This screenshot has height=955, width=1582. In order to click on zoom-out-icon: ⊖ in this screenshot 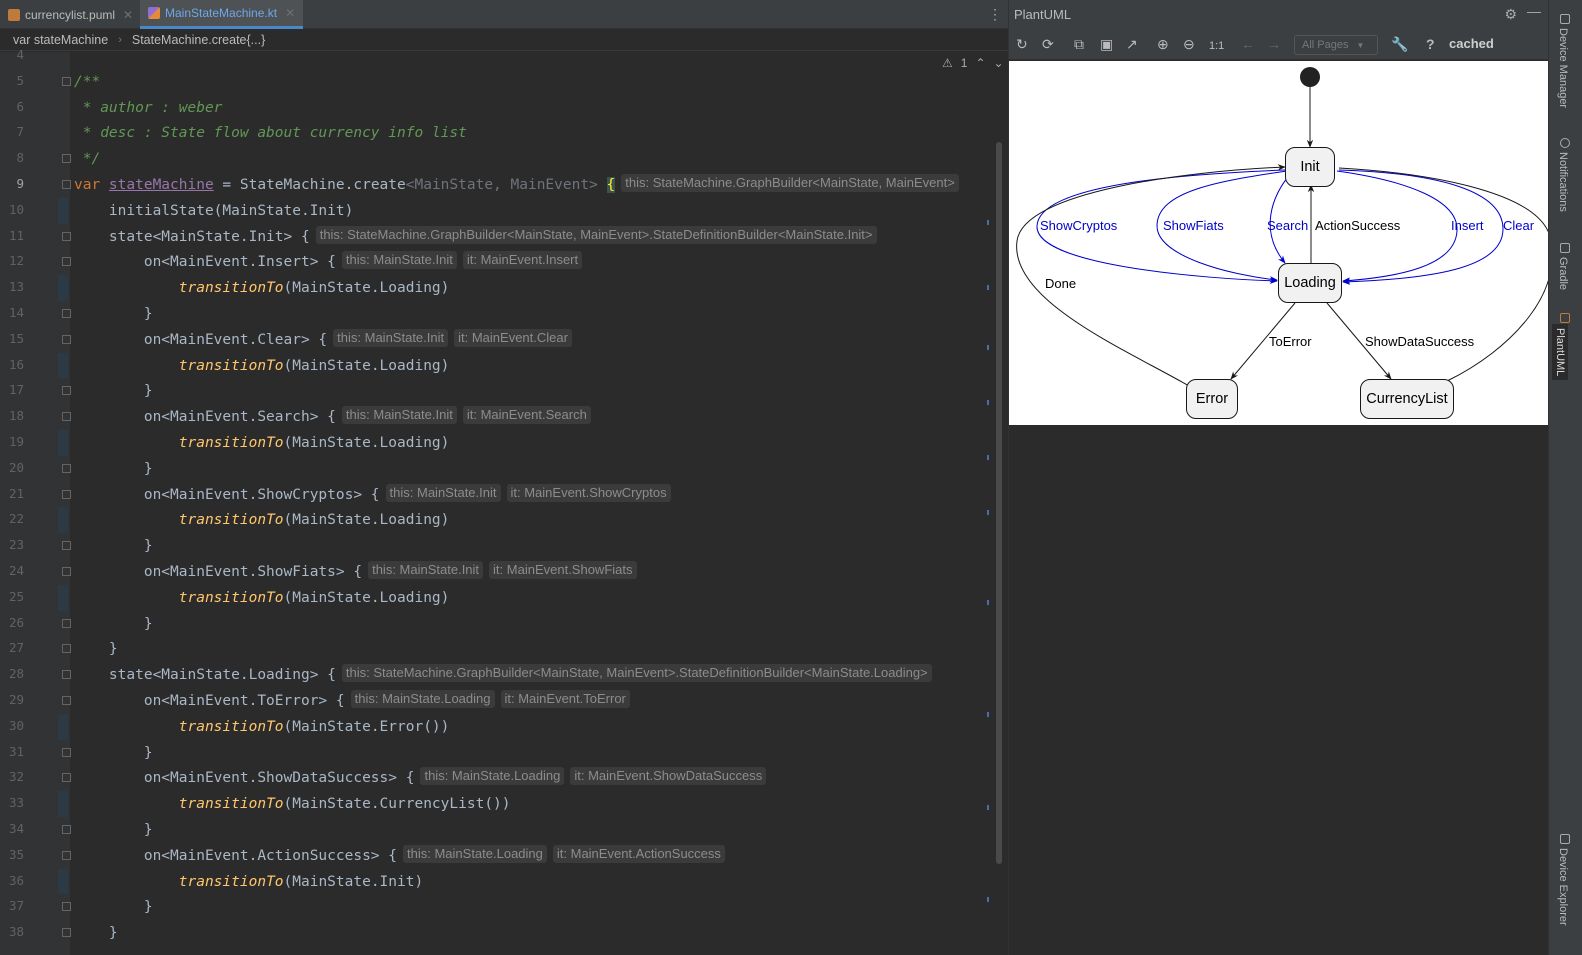, I will do `click(1189, 44)`.